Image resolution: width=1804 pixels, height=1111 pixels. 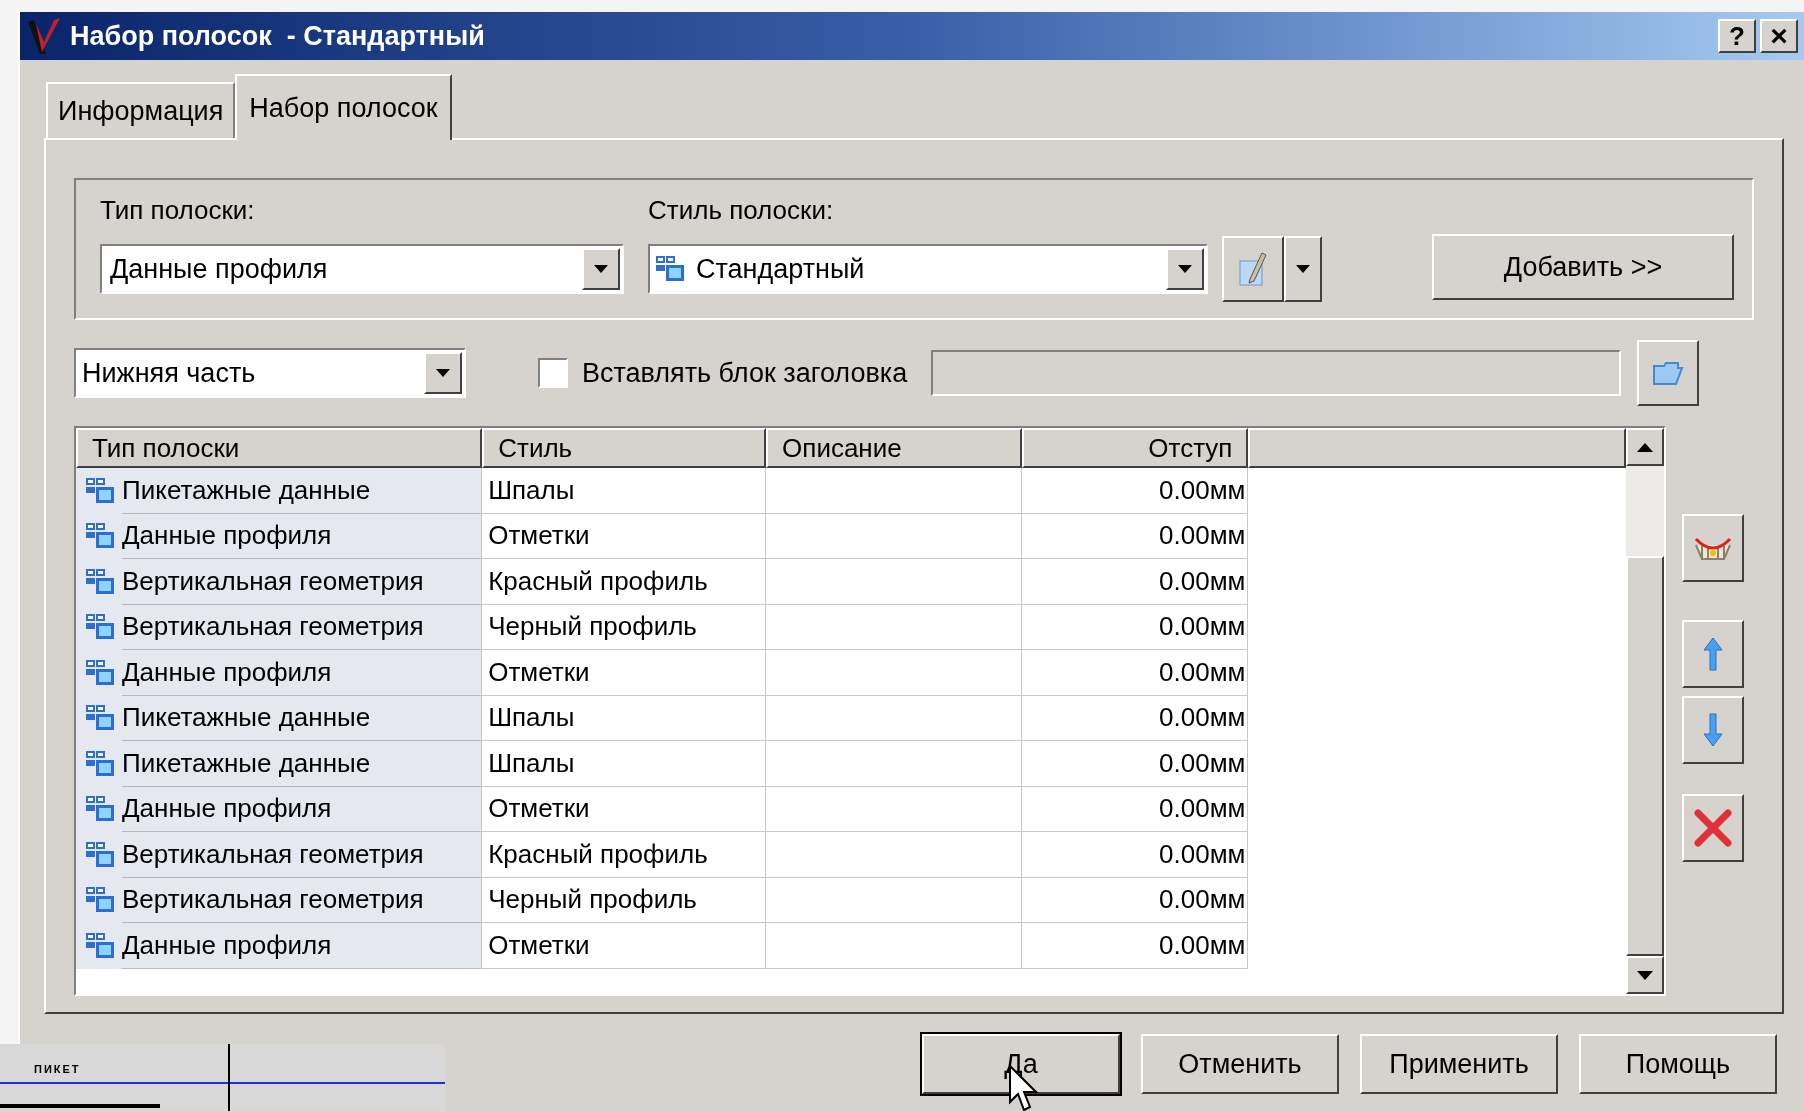 What do you see at coordinates (141, 110) in the screenshot?
I see `tab: Информация` at bounding box center [141, 110].